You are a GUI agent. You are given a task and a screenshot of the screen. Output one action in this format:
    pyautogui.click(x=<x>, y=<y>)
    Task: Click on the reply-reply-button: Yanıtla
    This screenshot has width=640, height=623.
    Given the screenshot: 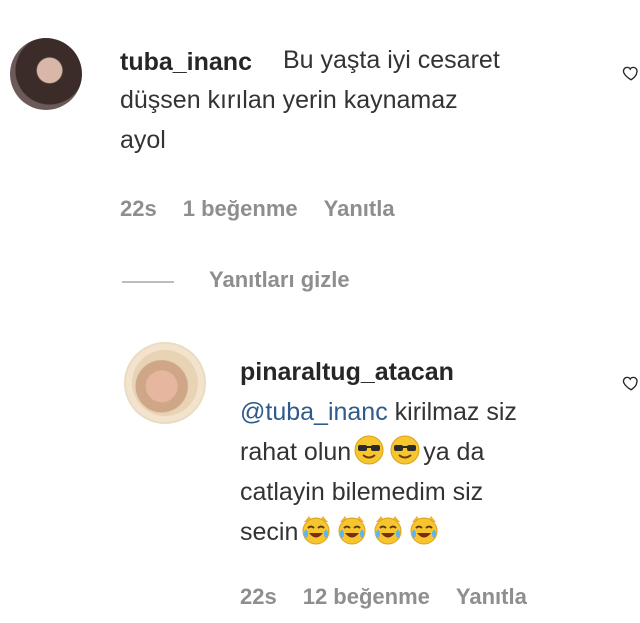 What is the action you would take?
    pyautogui.click(x=491, y=597)
    